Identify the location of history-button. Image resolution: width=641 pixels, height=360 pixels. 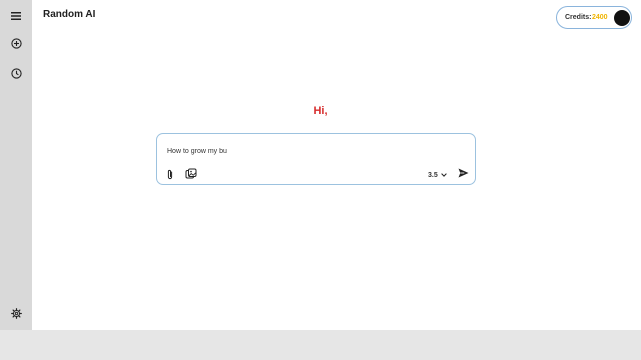
(16, 73).